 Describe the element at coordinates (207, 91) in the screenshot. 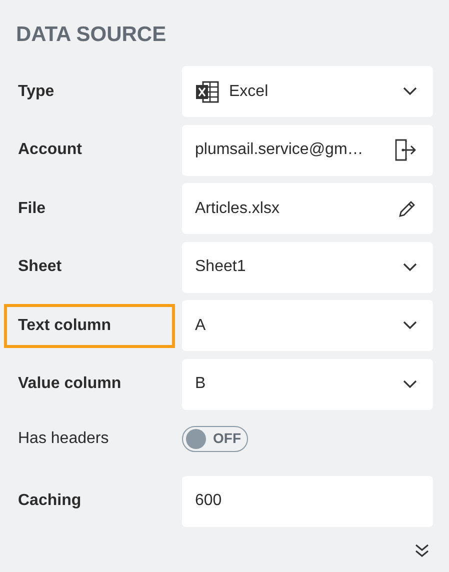

I see `excel-icon` at that location.